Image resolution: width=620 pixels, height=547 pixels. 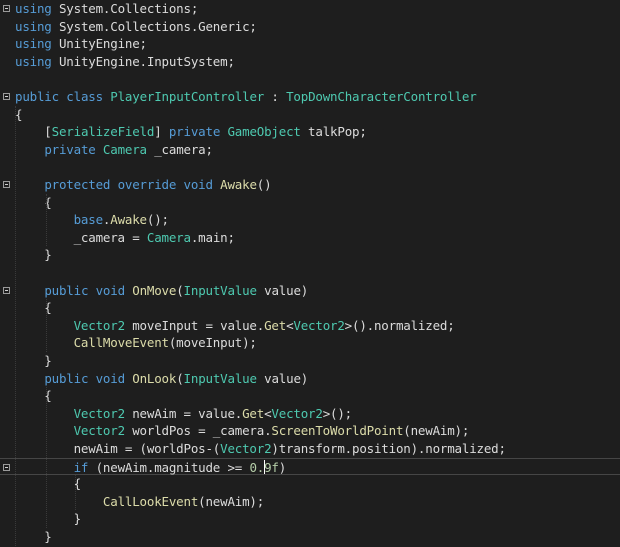 What do you see at coordinates (212, 343) in the screenshot?
I see `code-token: (moveInput);` at bounding box center [212, 343].